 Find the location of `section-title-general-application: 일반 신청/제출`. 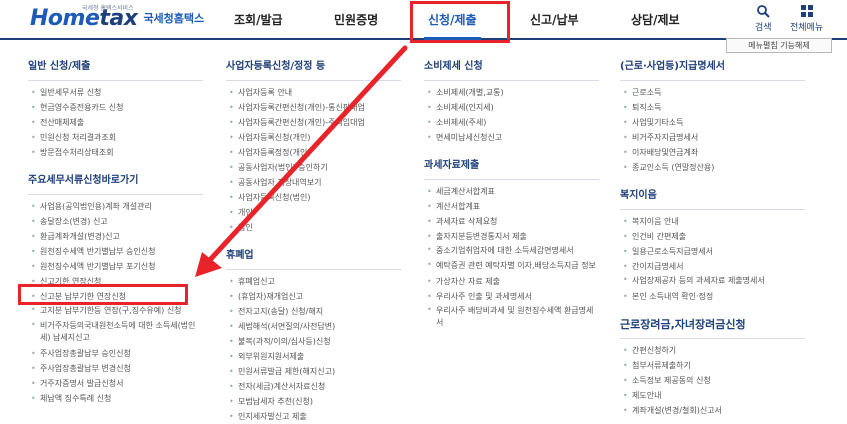

section-title-general-application: 일반 신청/제출 is located at coordinates (115, 70).